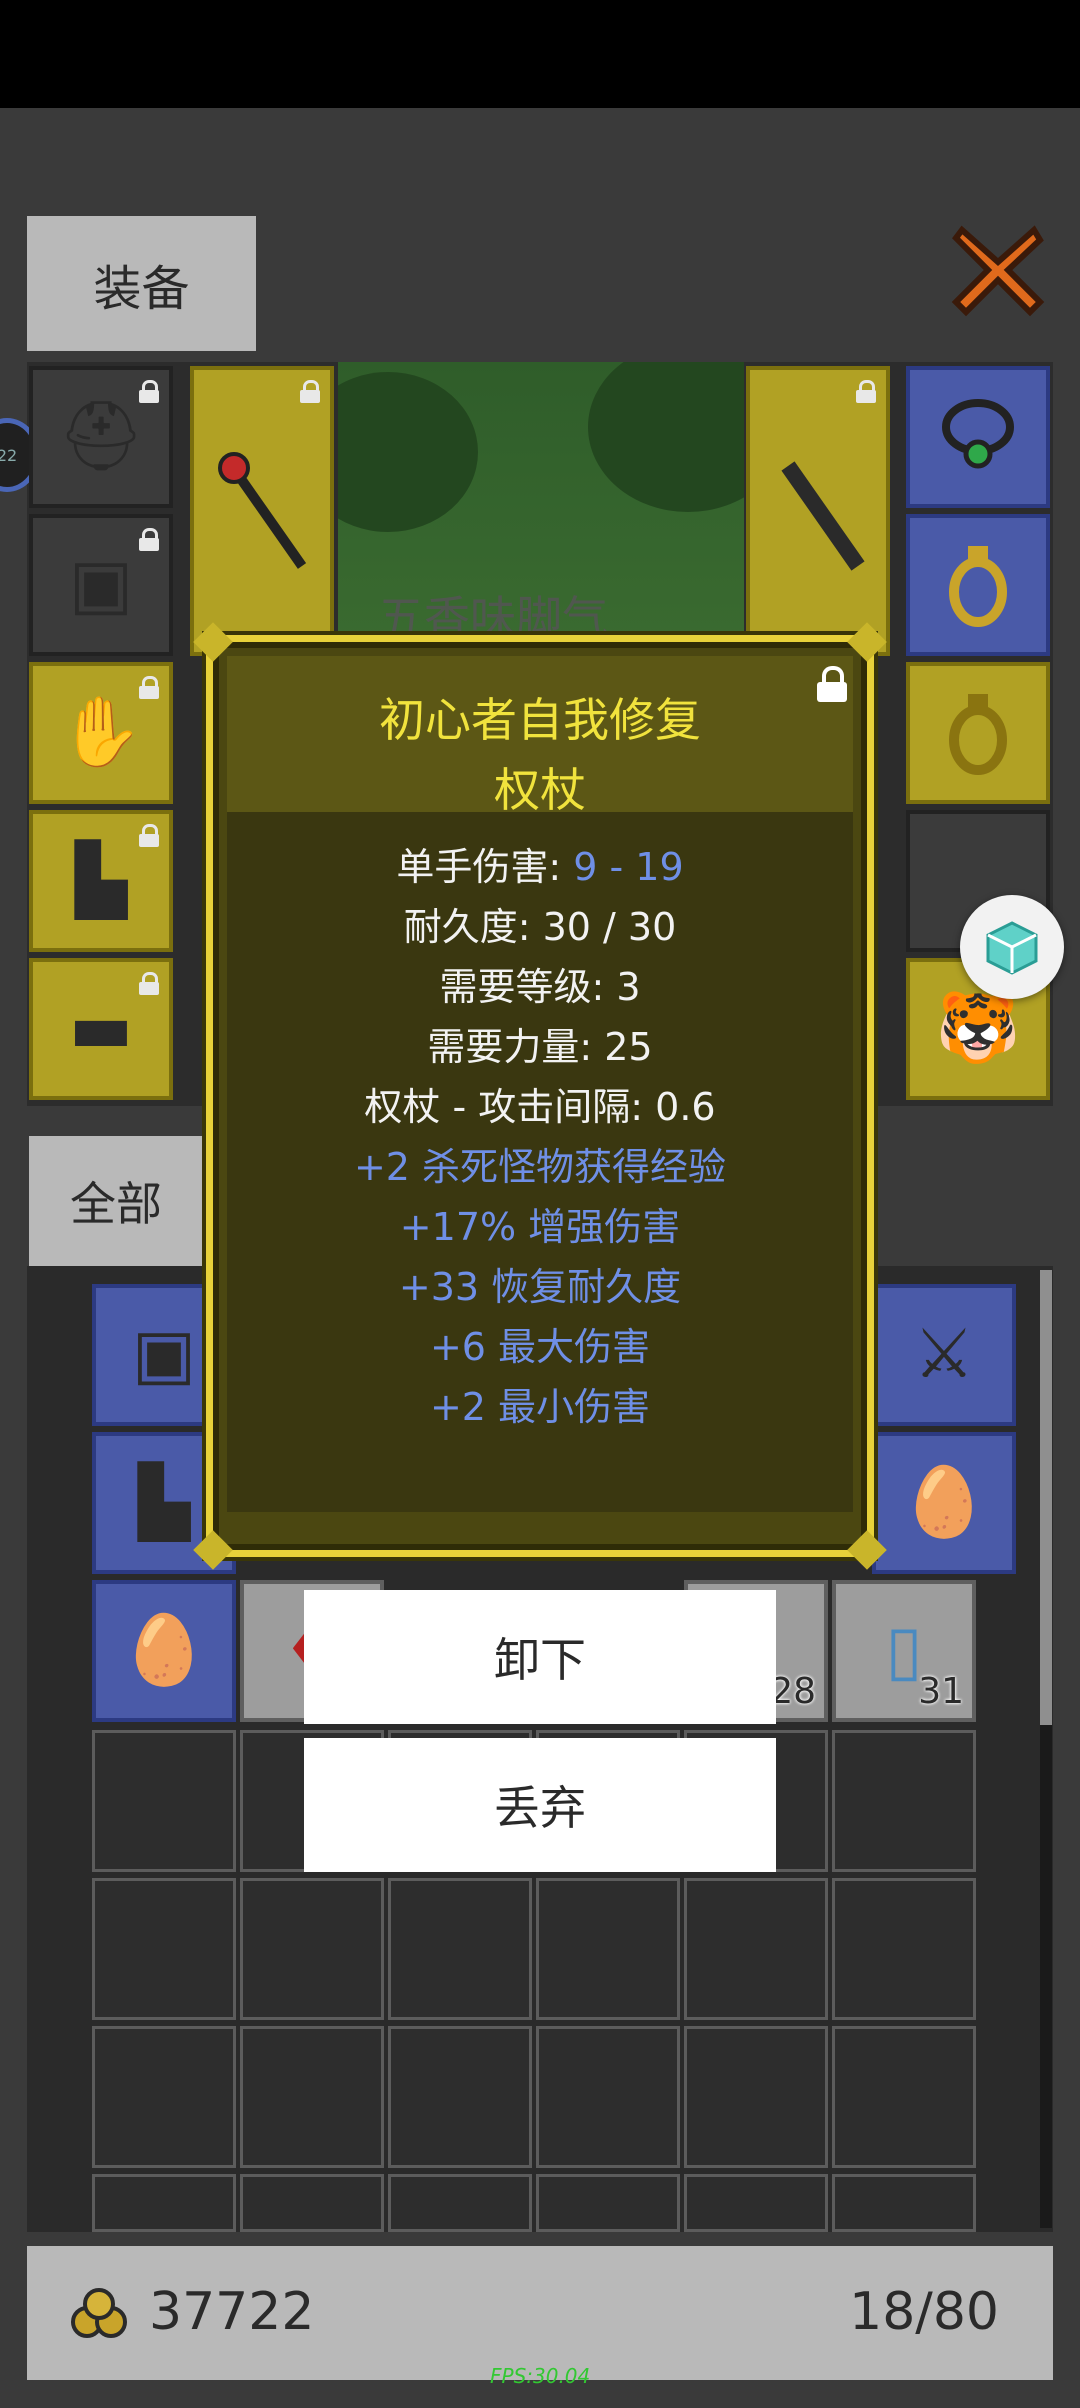  I want to click on crossed-swords-icon: ⚔, so click(944, 1354).